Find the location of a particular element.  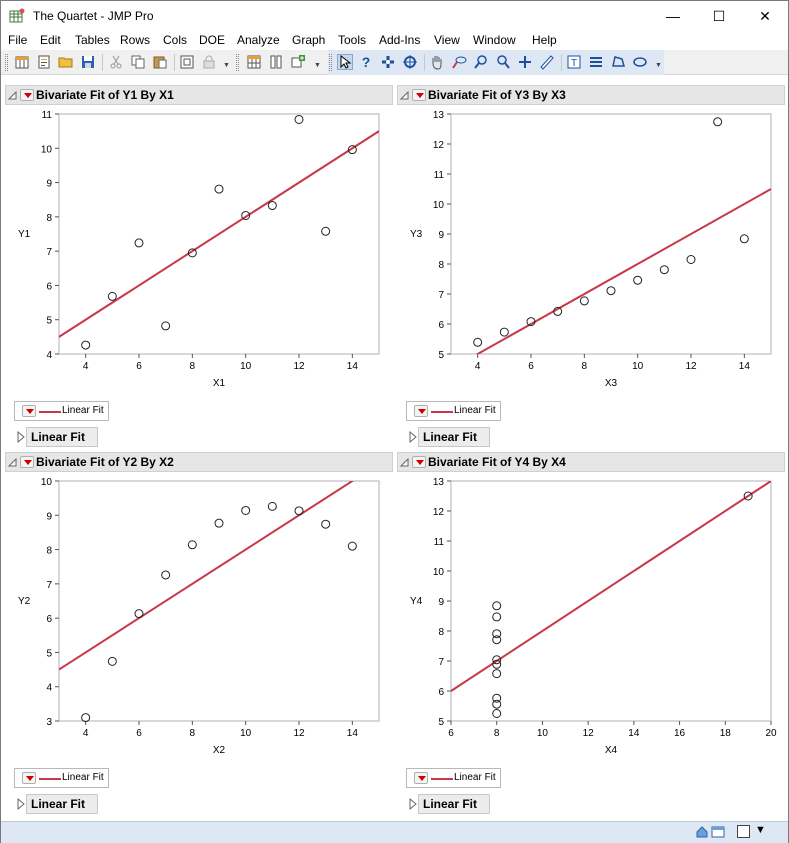

maximize-icon: ☐ is located at coordinates (719, 15).